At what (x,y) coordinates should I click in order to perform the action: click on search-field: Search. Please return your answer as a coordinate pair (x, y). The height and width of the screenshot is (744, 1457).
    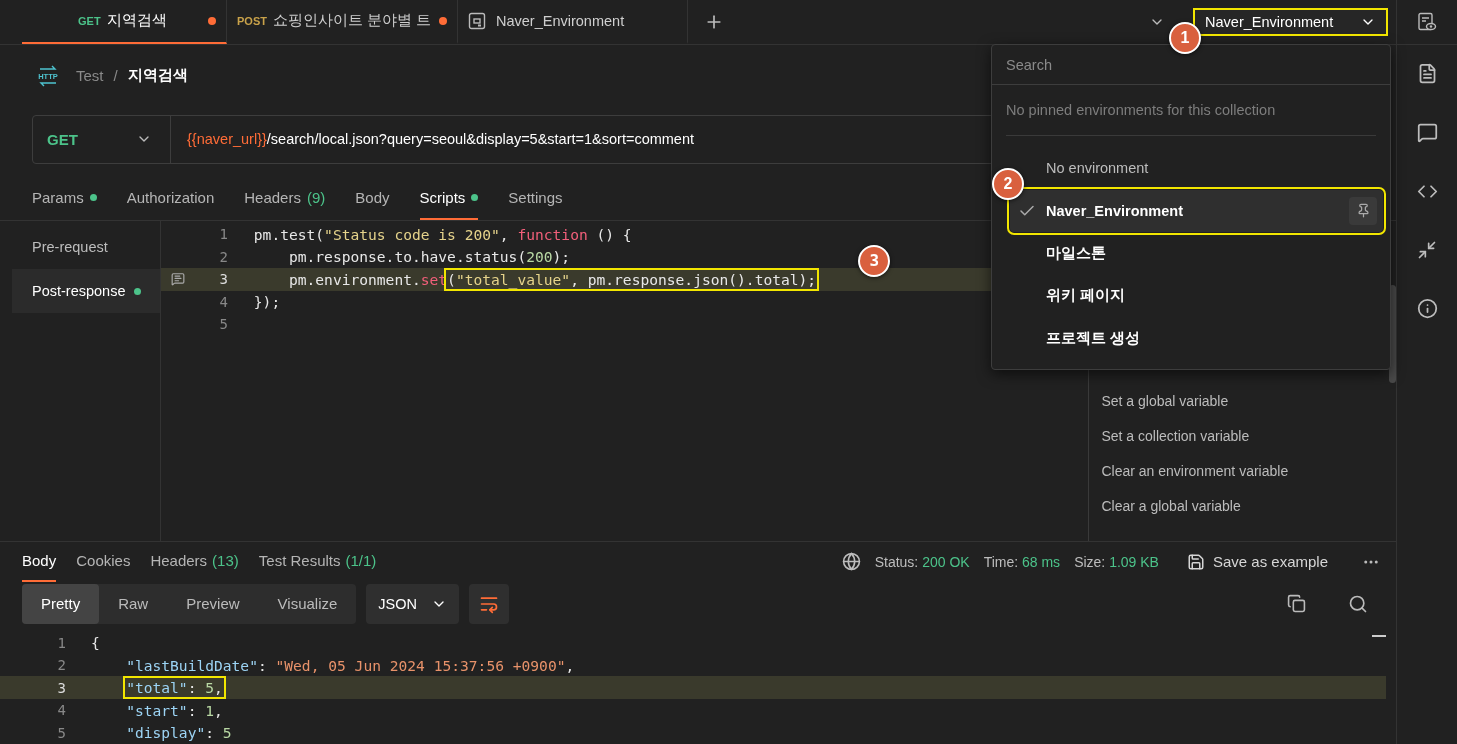
    Looking at the image, I should click on (1191, 65).